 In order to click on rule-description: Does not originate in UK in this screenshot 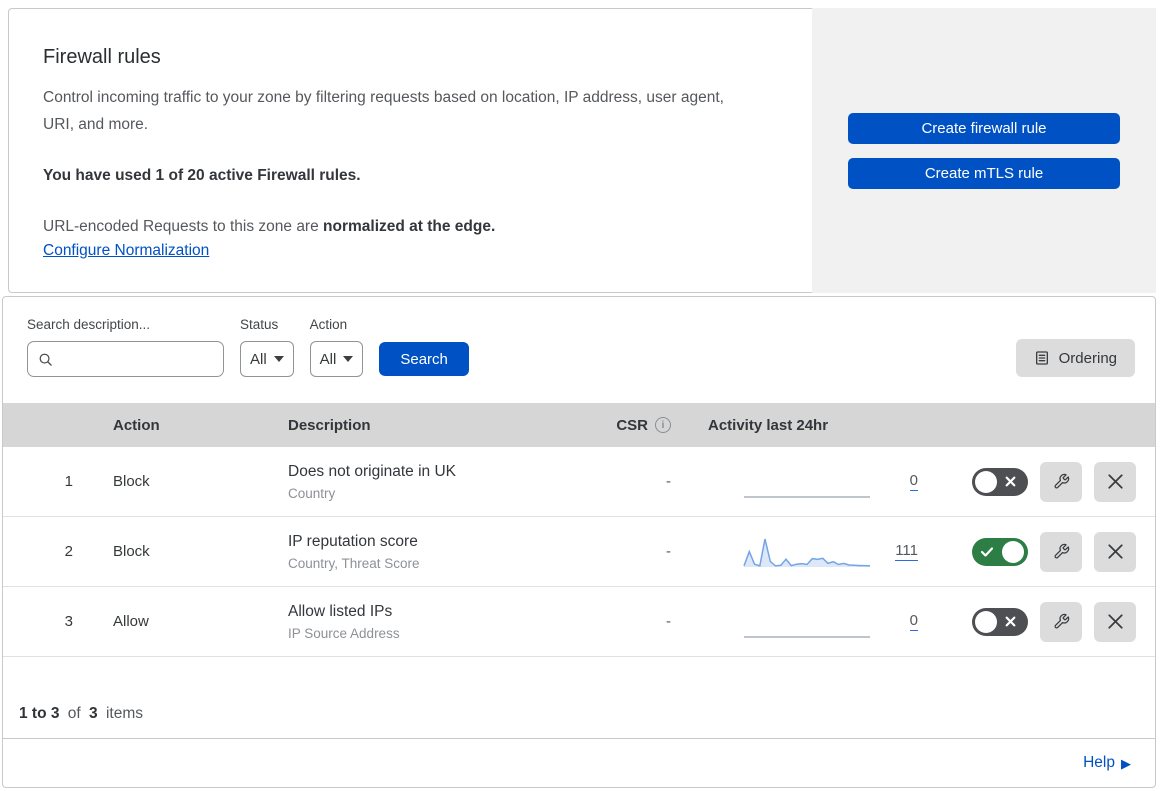, I will do `click(372, 471)`.